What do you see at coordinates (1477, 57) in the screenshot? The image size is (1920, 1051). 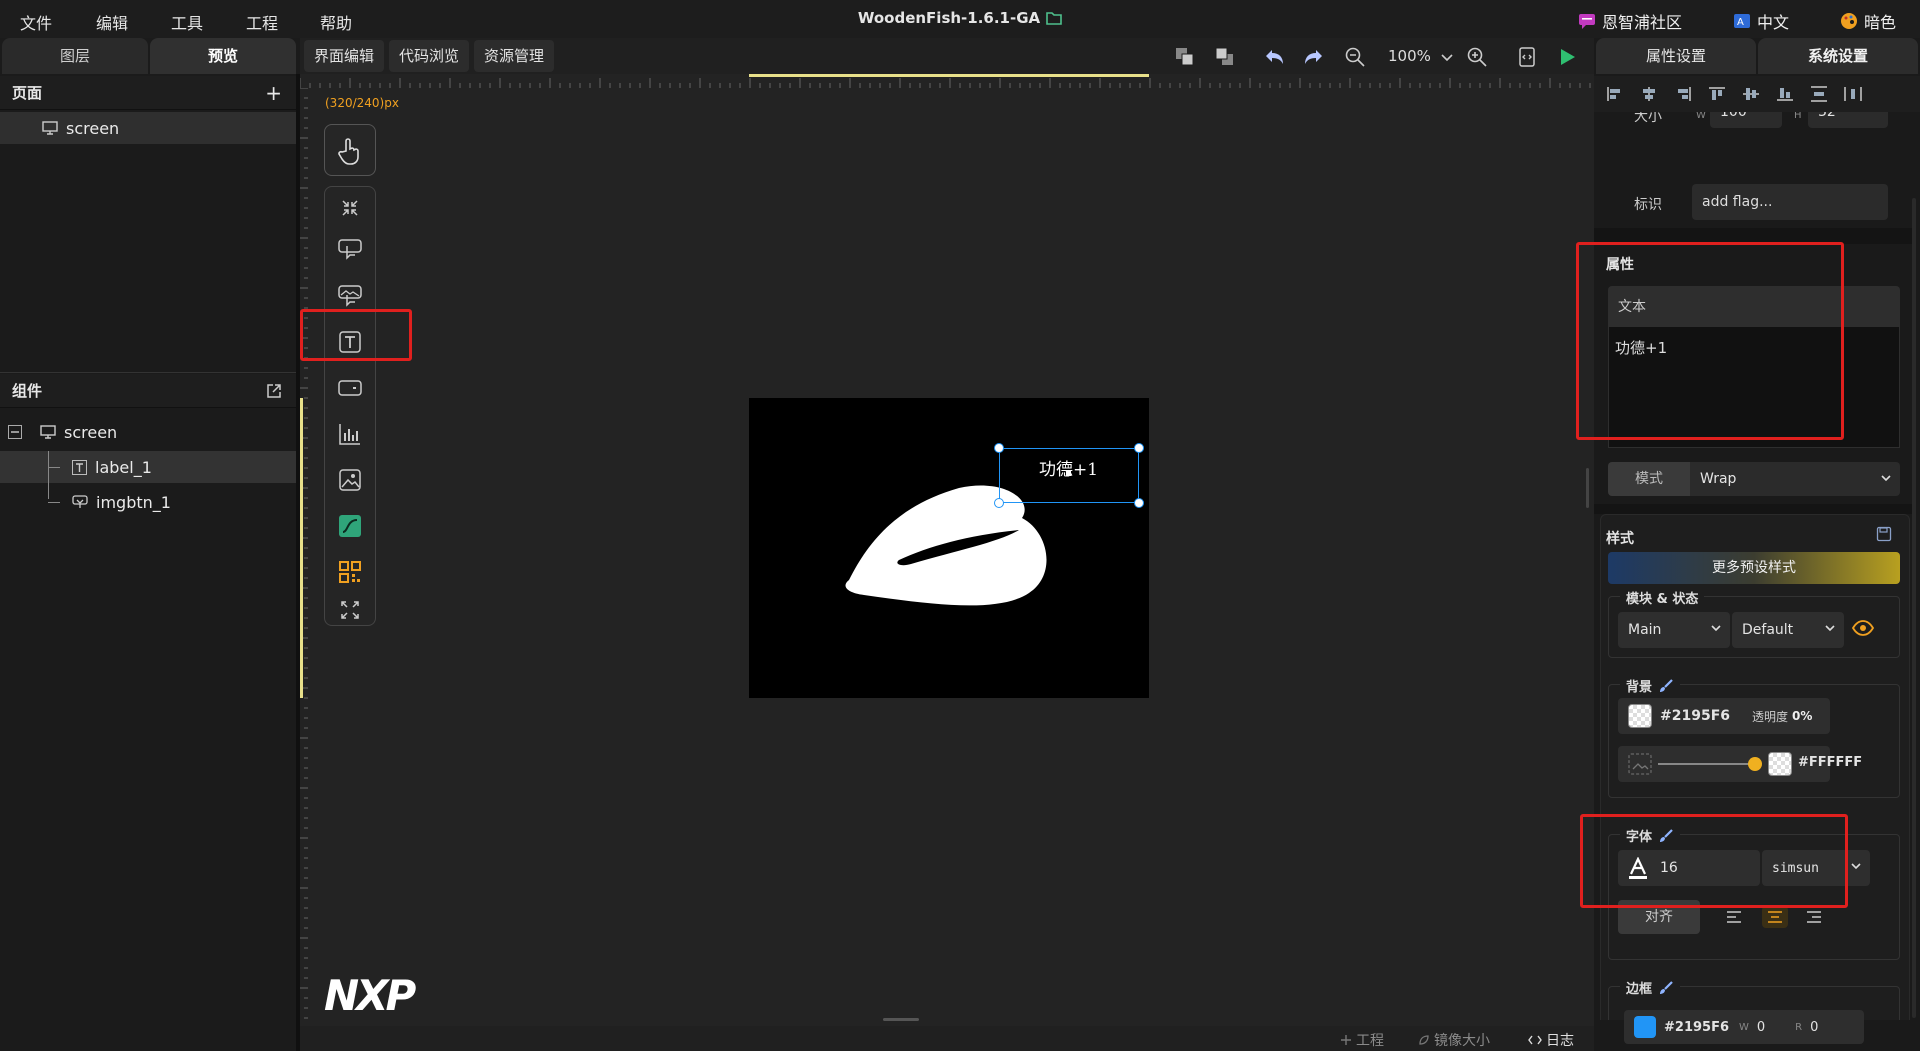 I see `zoom-in-icon` at bounding box center [1477, 57].